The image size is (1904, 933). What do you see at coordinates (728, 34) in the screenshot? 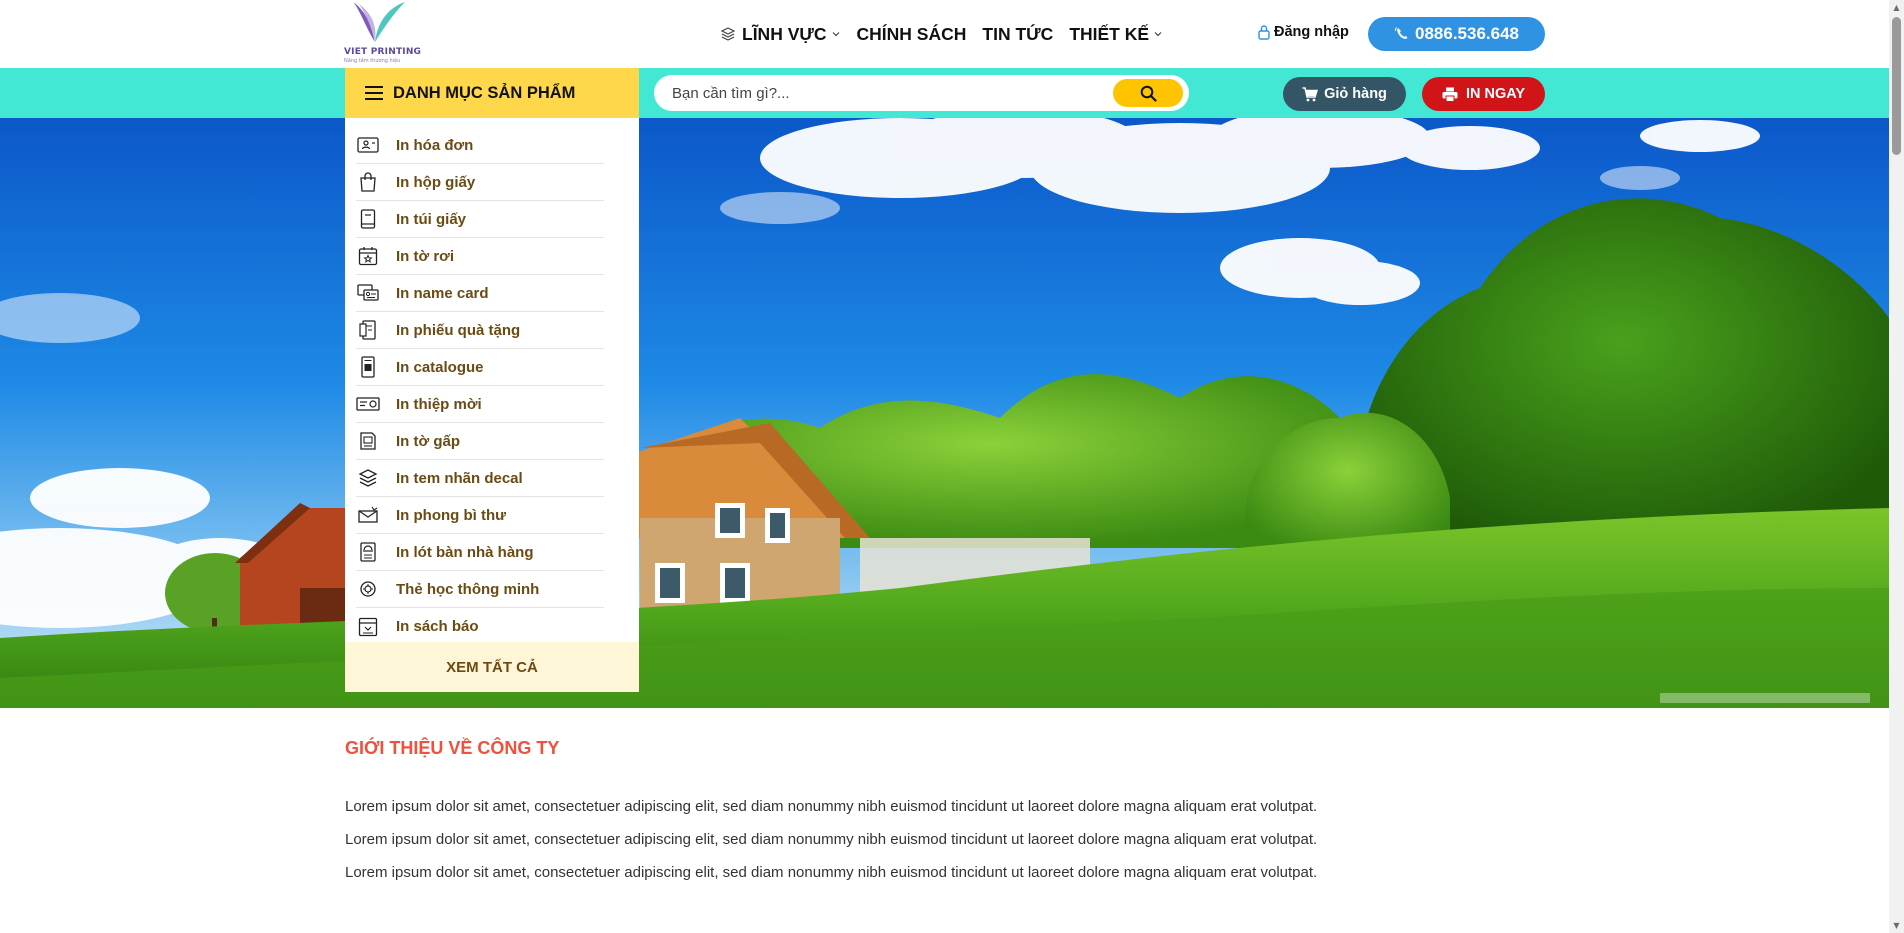
I see `layers-icon` at bounding box center [728, 34].